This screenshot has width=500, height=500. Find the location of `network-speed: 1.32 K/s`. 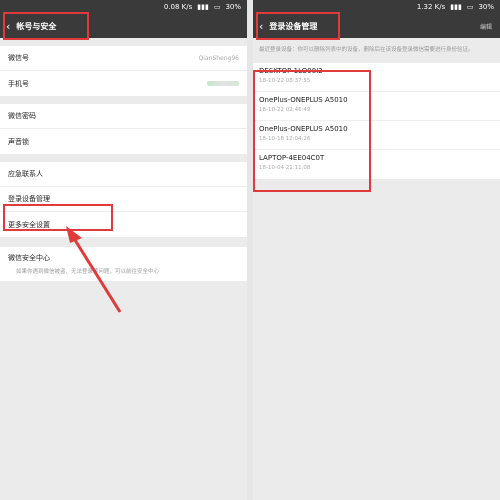

network-speed: 1.32 K/s is located at coordinates (431, 7).